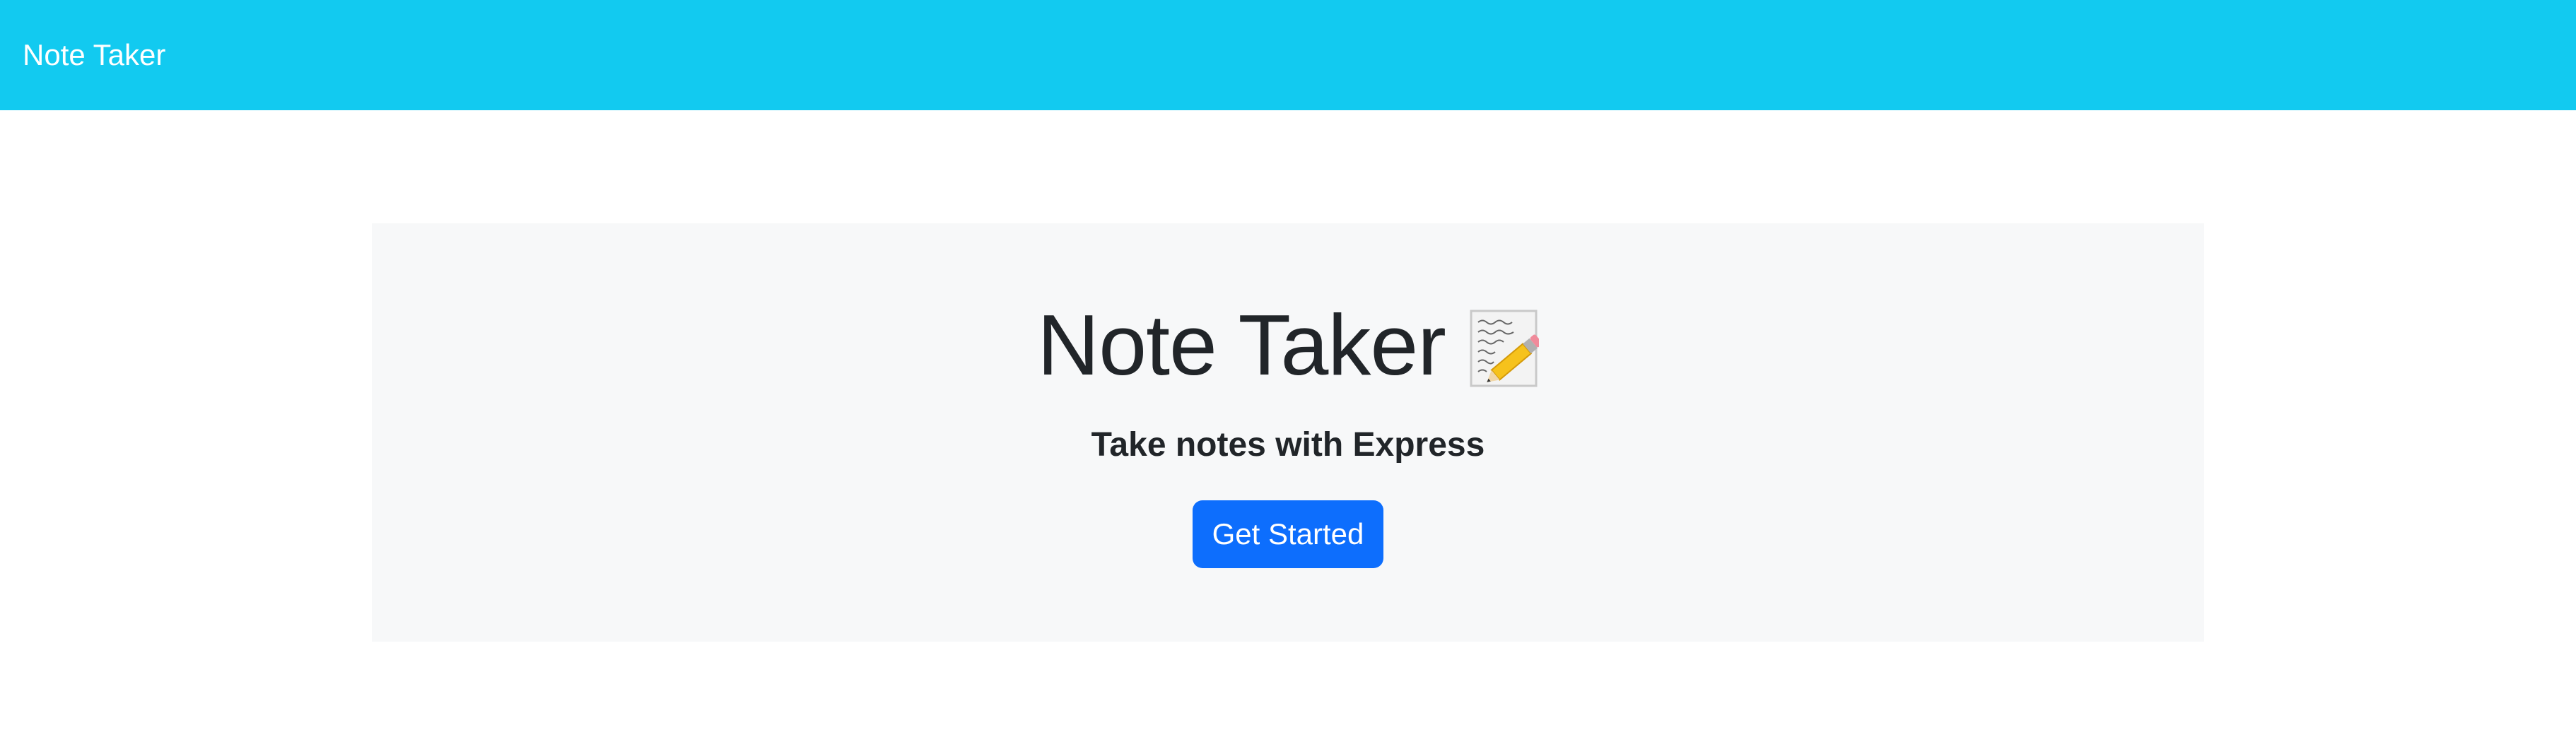 This screenshot has width=2576, height=742. What do you see at coordinates (1288, 534) in the screenshot?
I see `get-started-button: Get Started` at bounding box center [1288, 534].